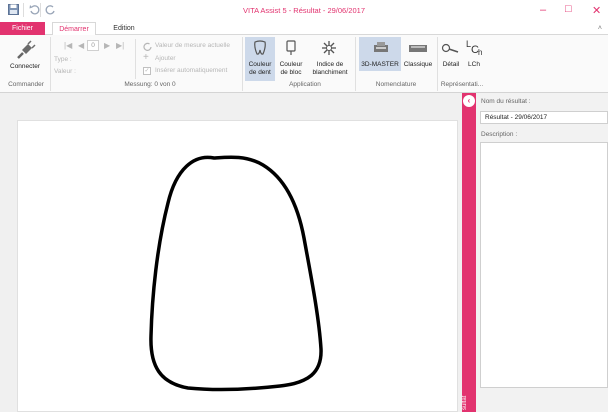 The image size is (608, 412). Describe the element at coordinates (68, 45) in the screenshot. I see `first-icon: |◀` at that location.